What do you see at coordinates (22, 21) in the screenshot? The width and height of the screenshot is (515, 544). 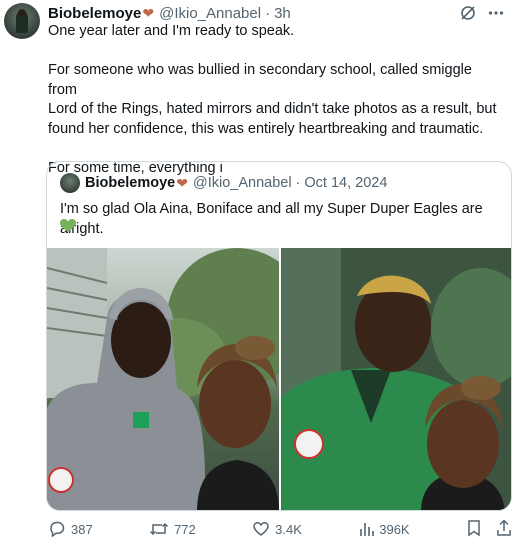 I see `avatar` at bounding box center [22, 21].